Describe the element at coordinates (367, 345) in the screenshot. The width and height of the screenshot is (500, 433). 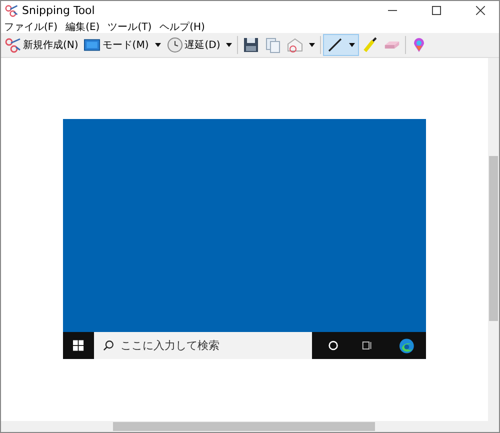
I see `task-view-icon` at that location.